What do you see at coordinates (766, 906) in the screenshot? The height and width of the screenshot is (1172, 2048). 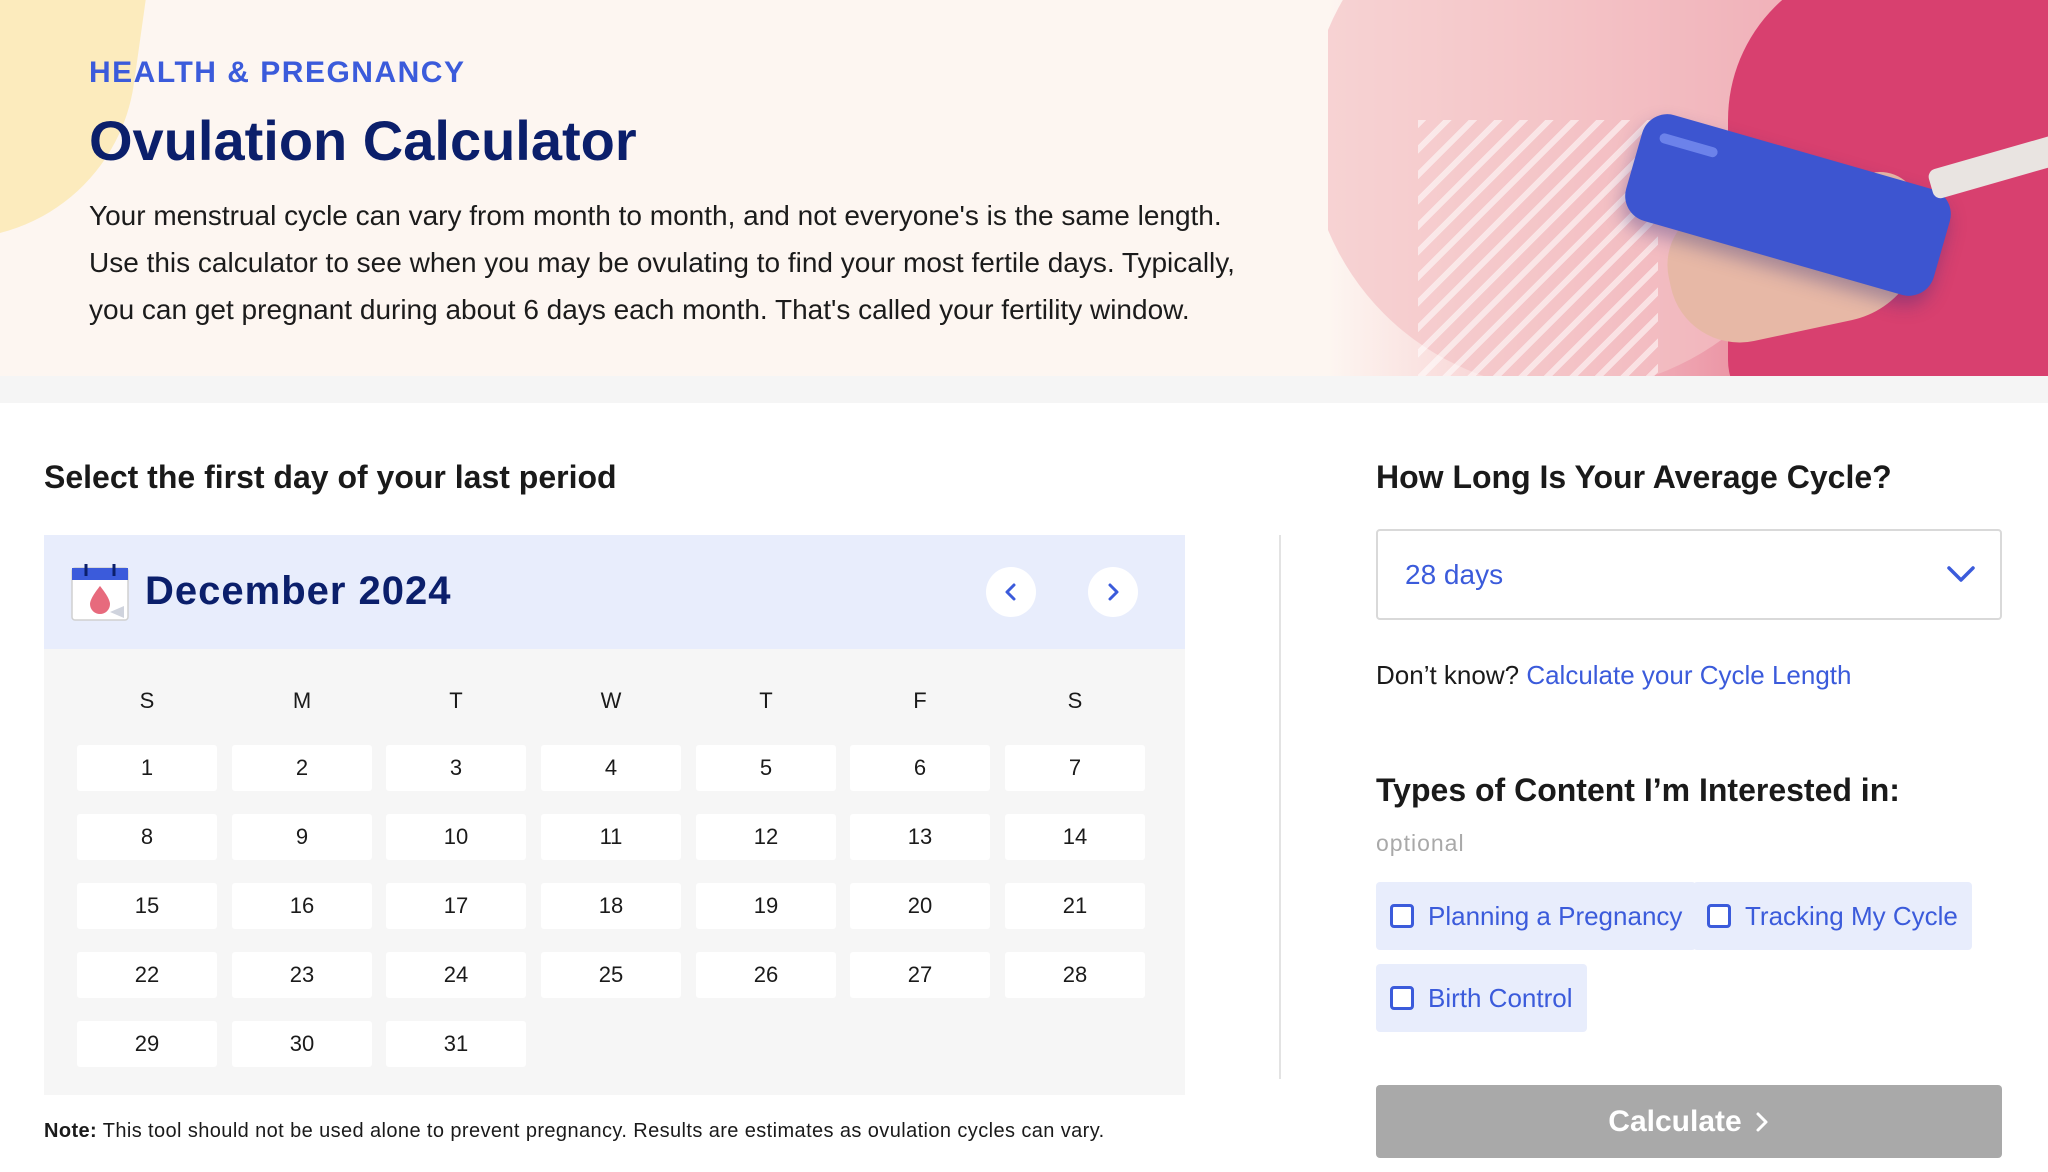 I see `calendar-day: 19` at bounding box center [766, 906].